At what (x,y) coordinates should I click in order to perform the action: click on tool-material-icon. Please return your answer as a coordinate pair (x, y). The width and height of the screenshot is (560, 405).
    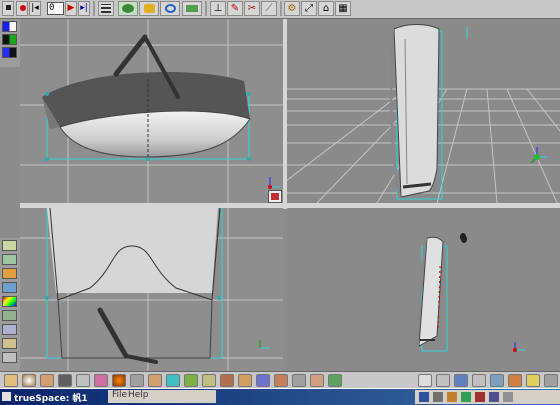
    Looking at the image, I should click on (9, 301).